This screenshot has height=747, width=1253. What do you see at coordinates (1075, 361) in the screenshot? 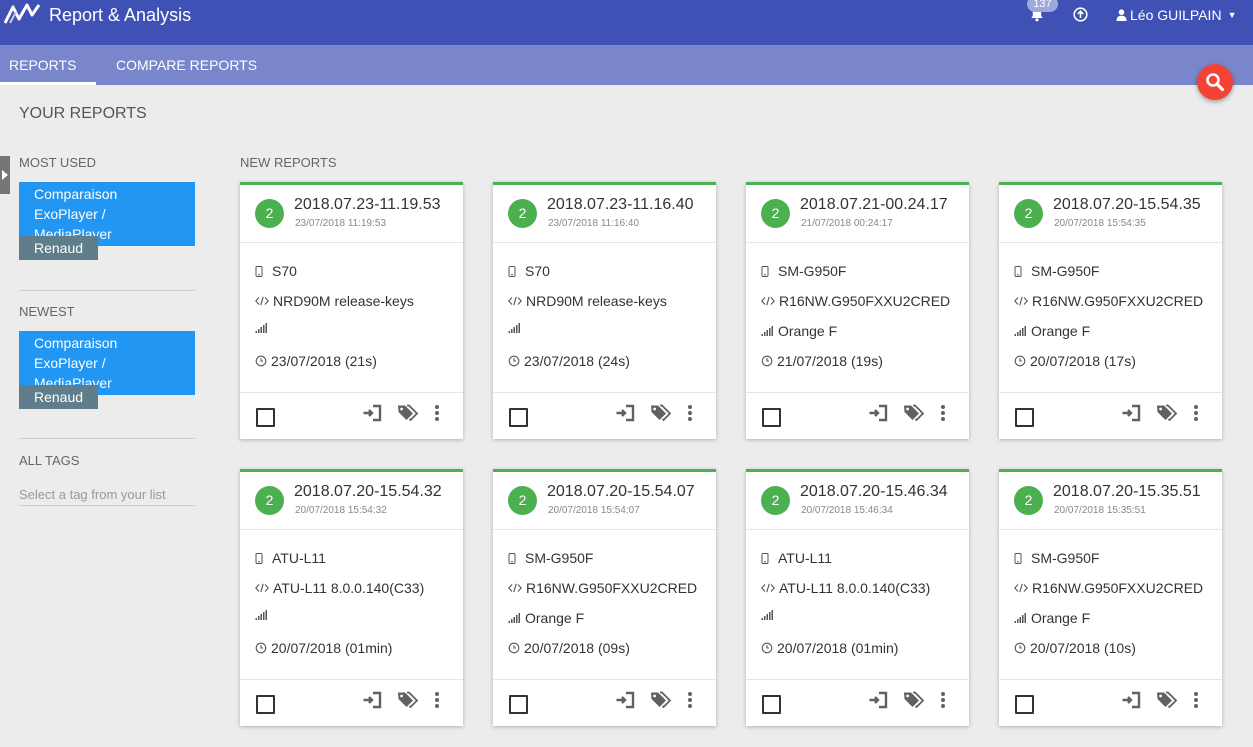
I see `date-row: 20/07/2018 (17s)` at bounding box center [1075, 361].